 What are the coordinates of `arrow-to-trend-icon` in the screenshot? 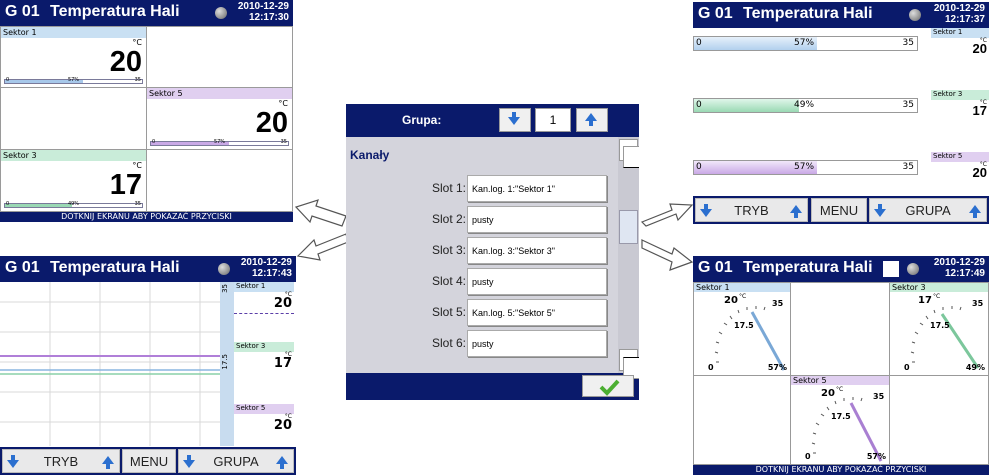 It's located at (322, 247).